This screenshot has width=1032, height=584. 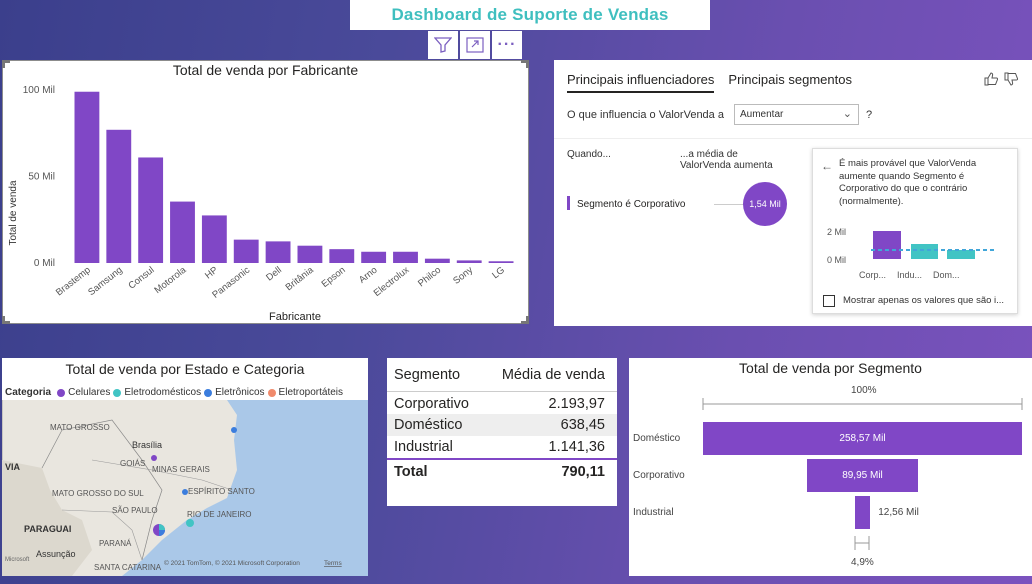 I want to click on focus-mode-icon, so click(x=475, y=45).